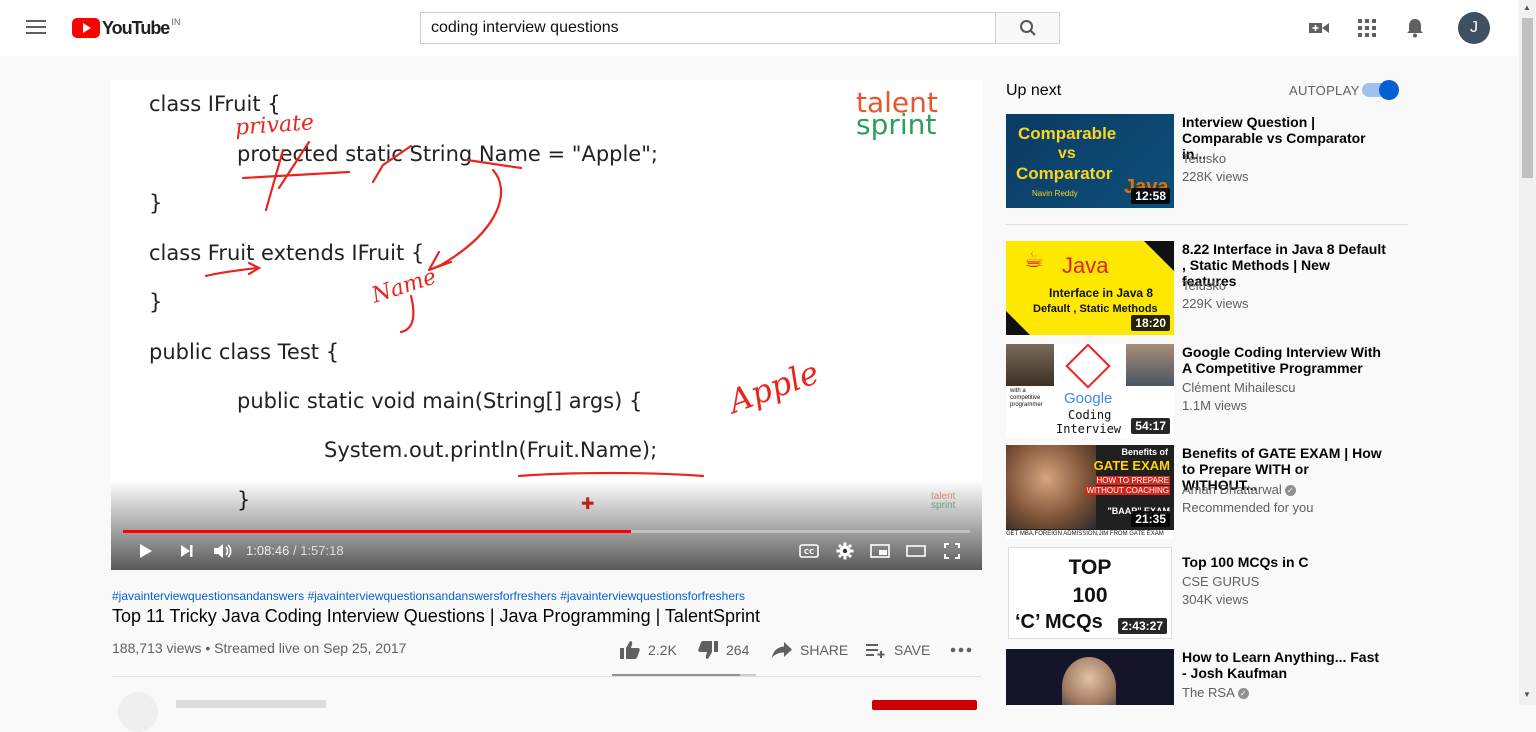 The width and height of the screenshot is (1536, 732). Describe the element at coordinates (1208, 692) in the screenshot. I see `channel-name: The RSA` at that location.